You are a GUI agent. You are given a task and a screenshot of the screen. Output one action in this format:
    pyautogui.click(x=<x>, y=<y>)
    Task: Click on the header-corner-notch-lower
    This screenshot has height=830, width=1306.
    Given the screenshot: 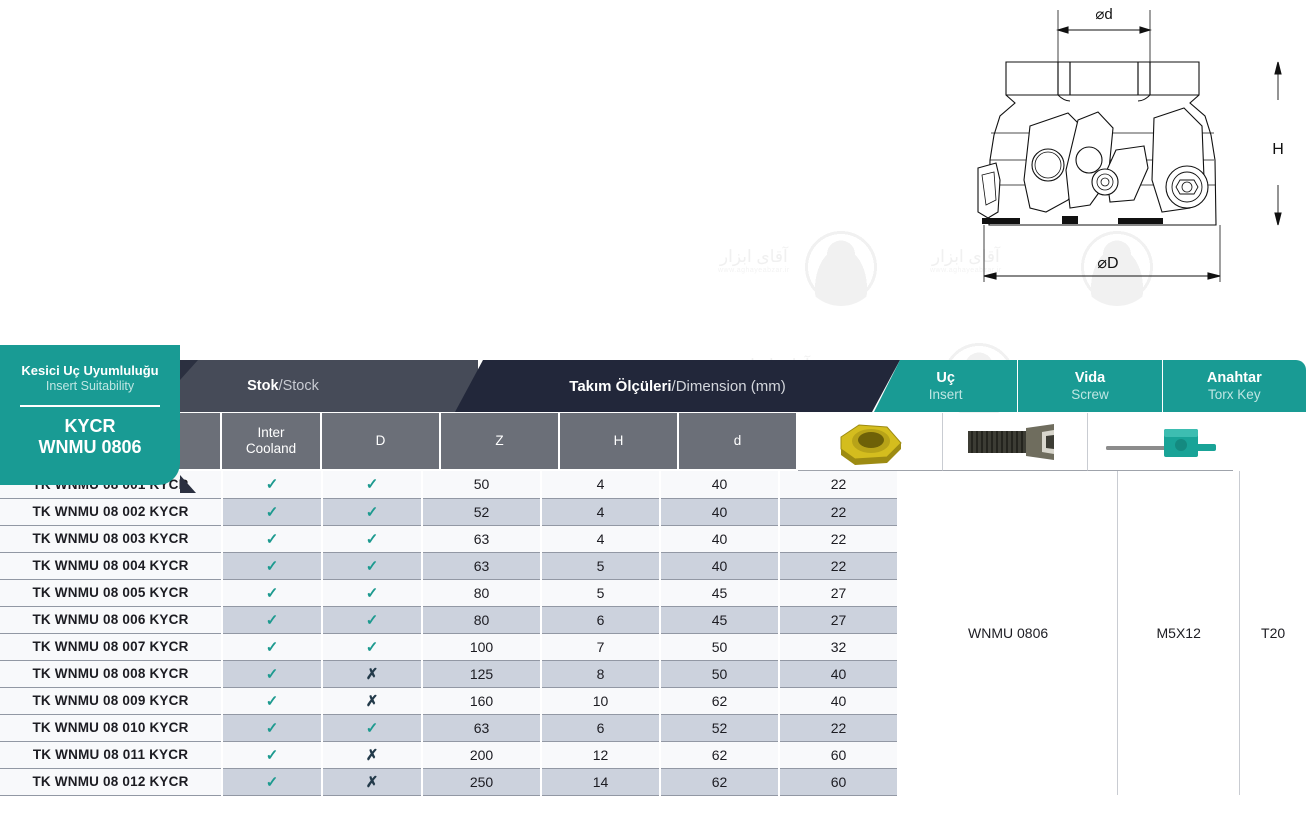 What is the action you would take?
    pyautogui.click(x=188, y=484)
    